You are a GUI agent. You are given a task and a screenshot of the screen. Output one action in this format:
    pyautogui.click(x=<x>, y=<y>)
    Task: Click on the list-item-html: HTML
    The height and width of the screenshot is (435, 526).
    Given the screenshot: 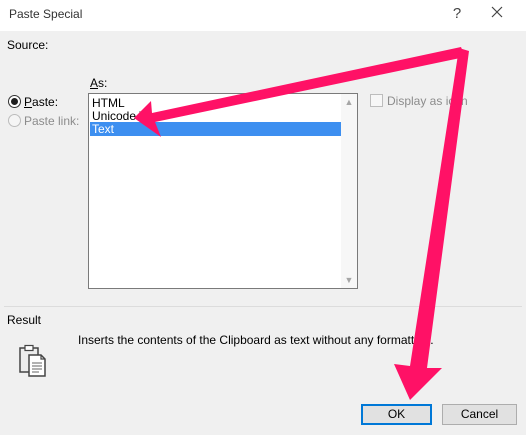 What is the action you would take?
    pyautogui.click(x=216, y=103)
    